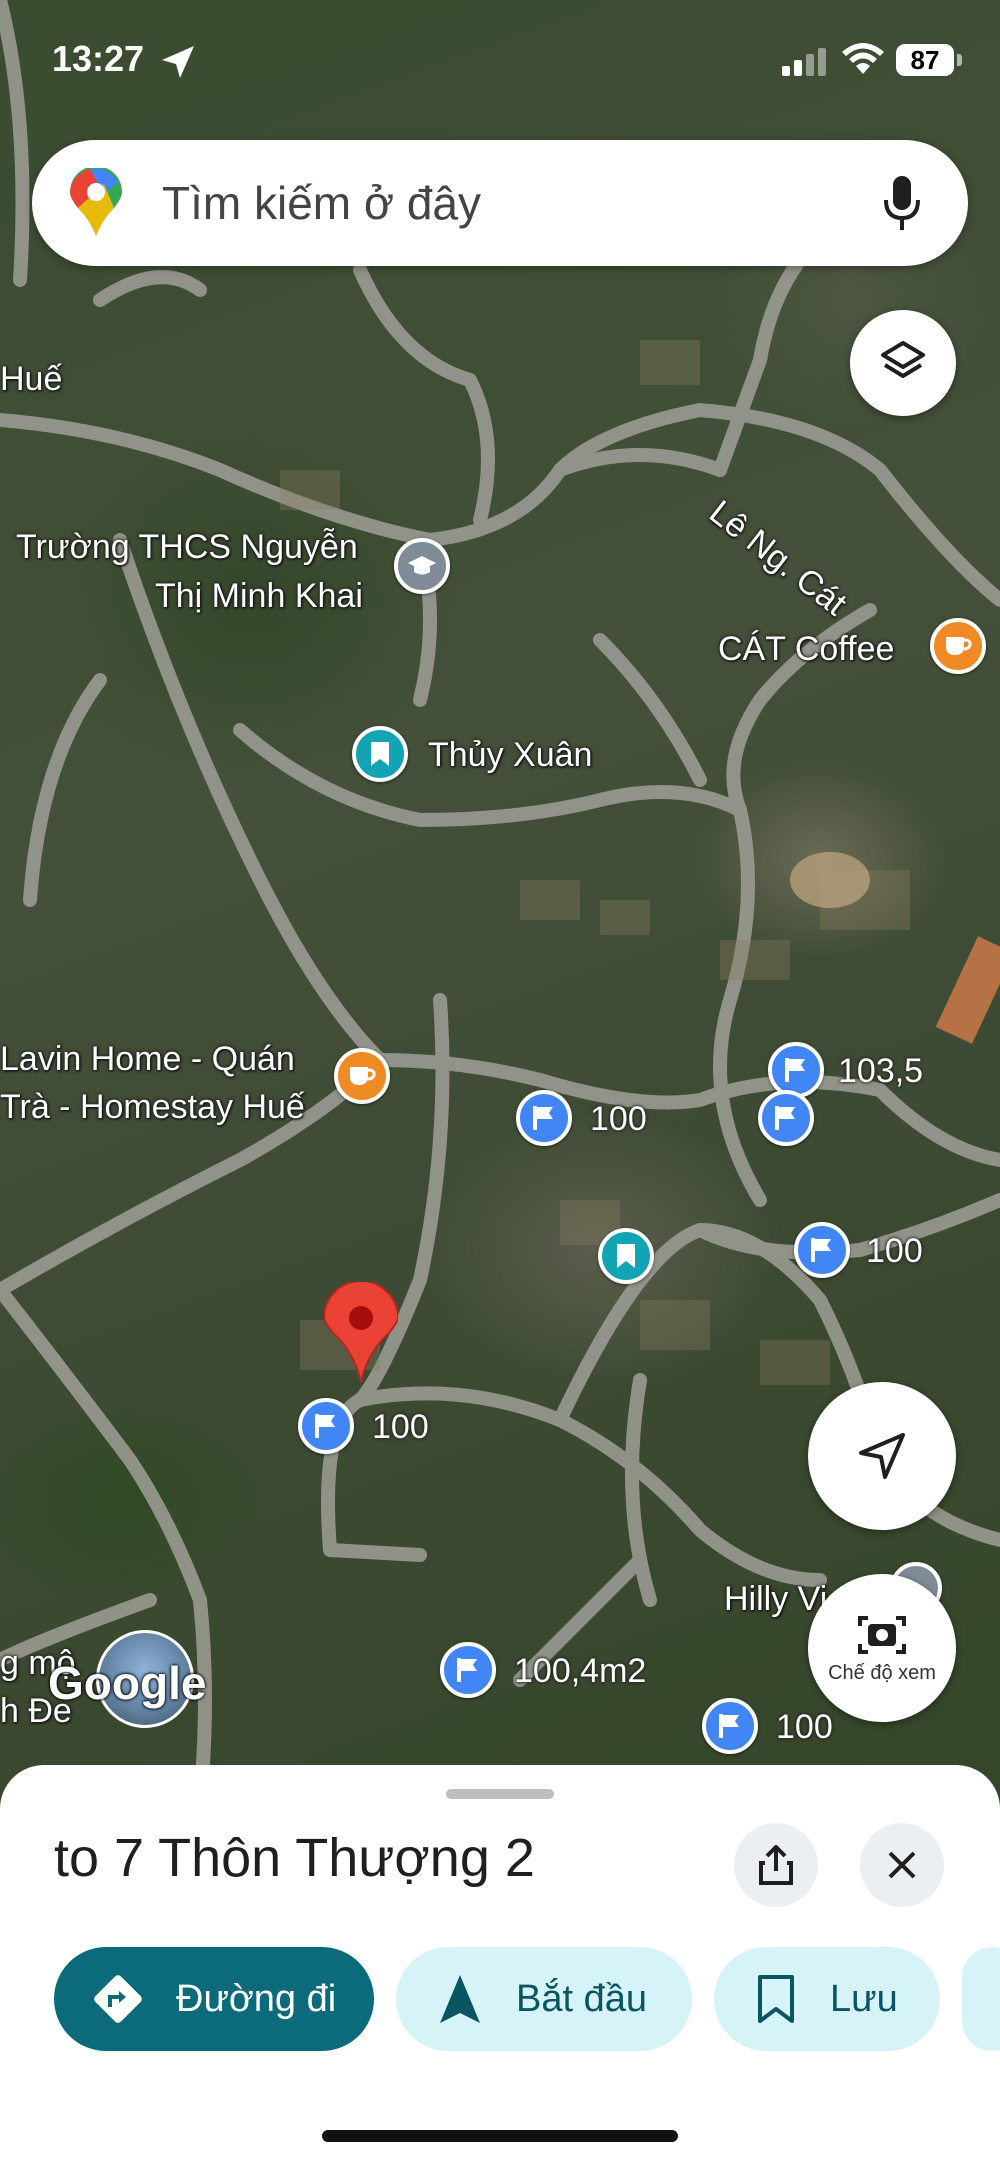  I want to click on my-location-button, so click(882, 1456).